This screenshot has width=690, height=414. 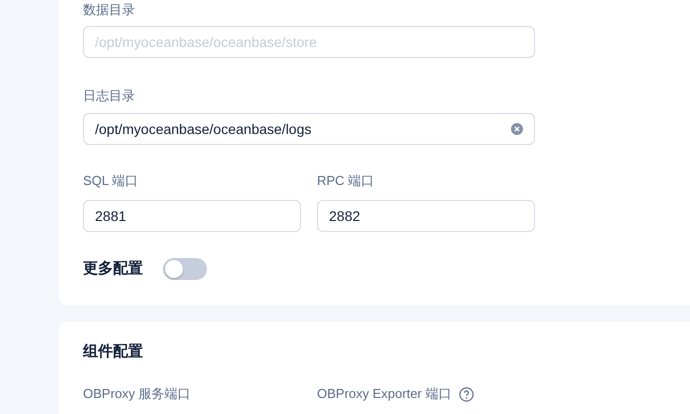 What do you see at coordinates (192, 216) in the screenshot?
I see `text-field: 2881` at bounding box center [192, 216].